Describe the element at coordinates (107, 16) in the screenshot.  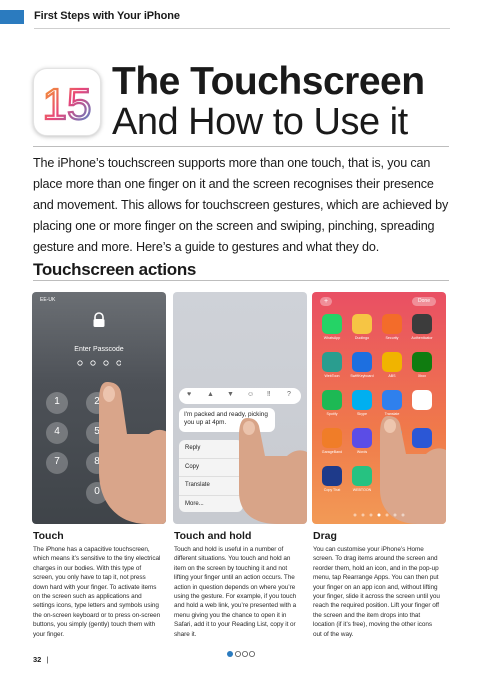
I see `running-header-title: First Steps with Your iPhone` at that location.